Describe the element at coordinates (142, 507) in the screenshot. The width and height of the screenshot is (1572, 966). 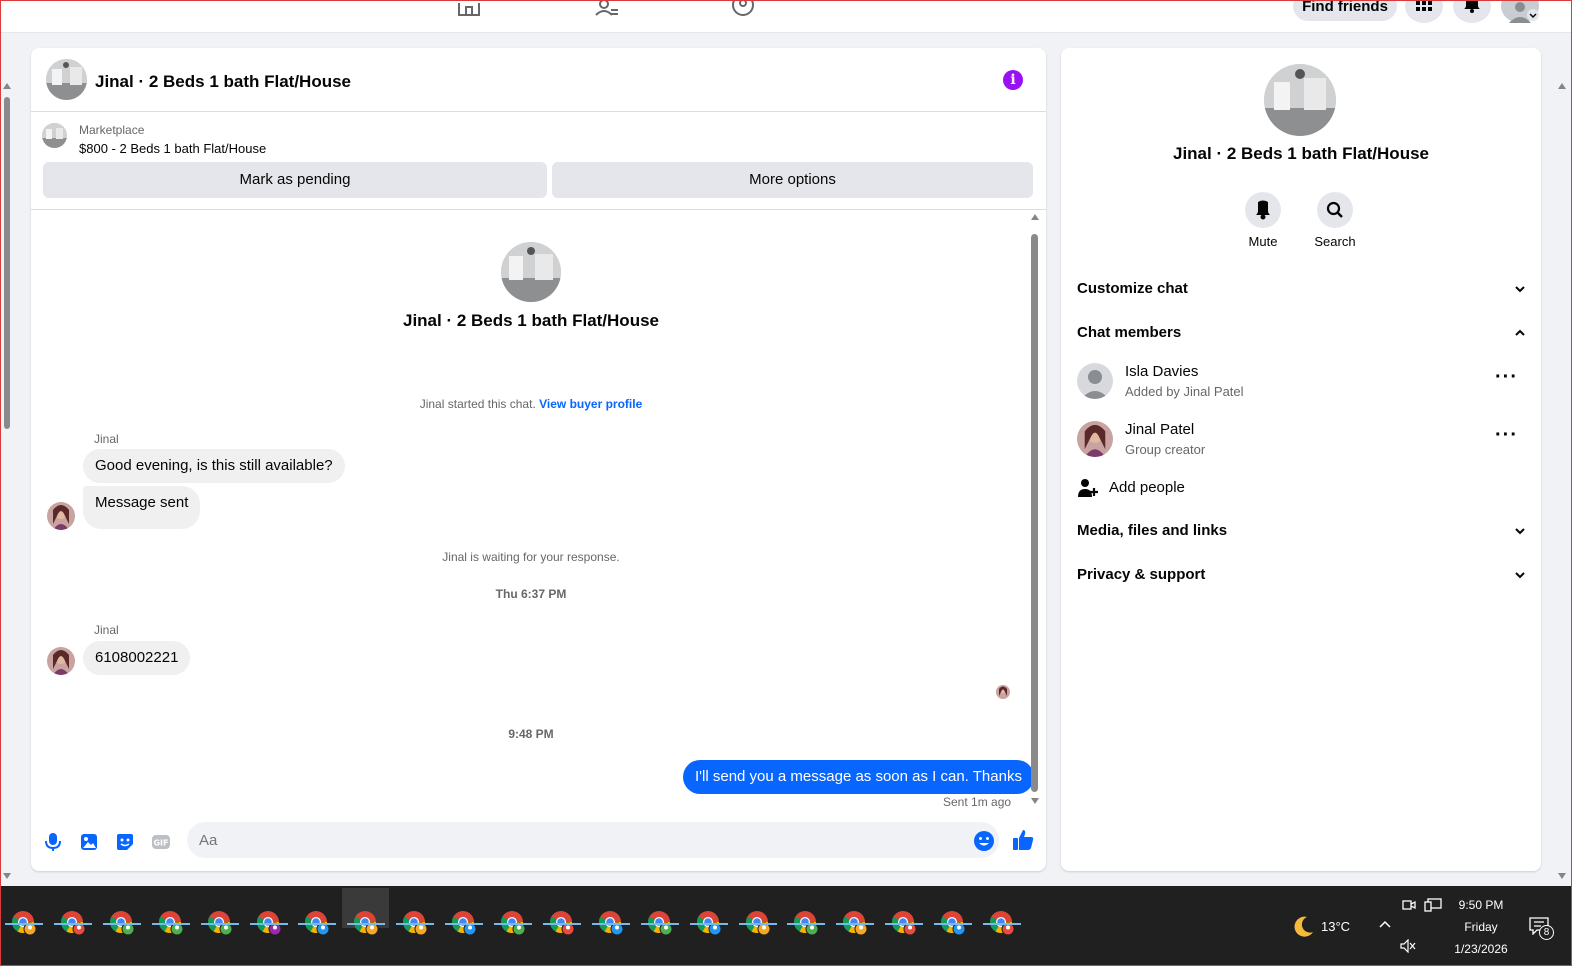
I see `message-bubble: Message sent` at that location.